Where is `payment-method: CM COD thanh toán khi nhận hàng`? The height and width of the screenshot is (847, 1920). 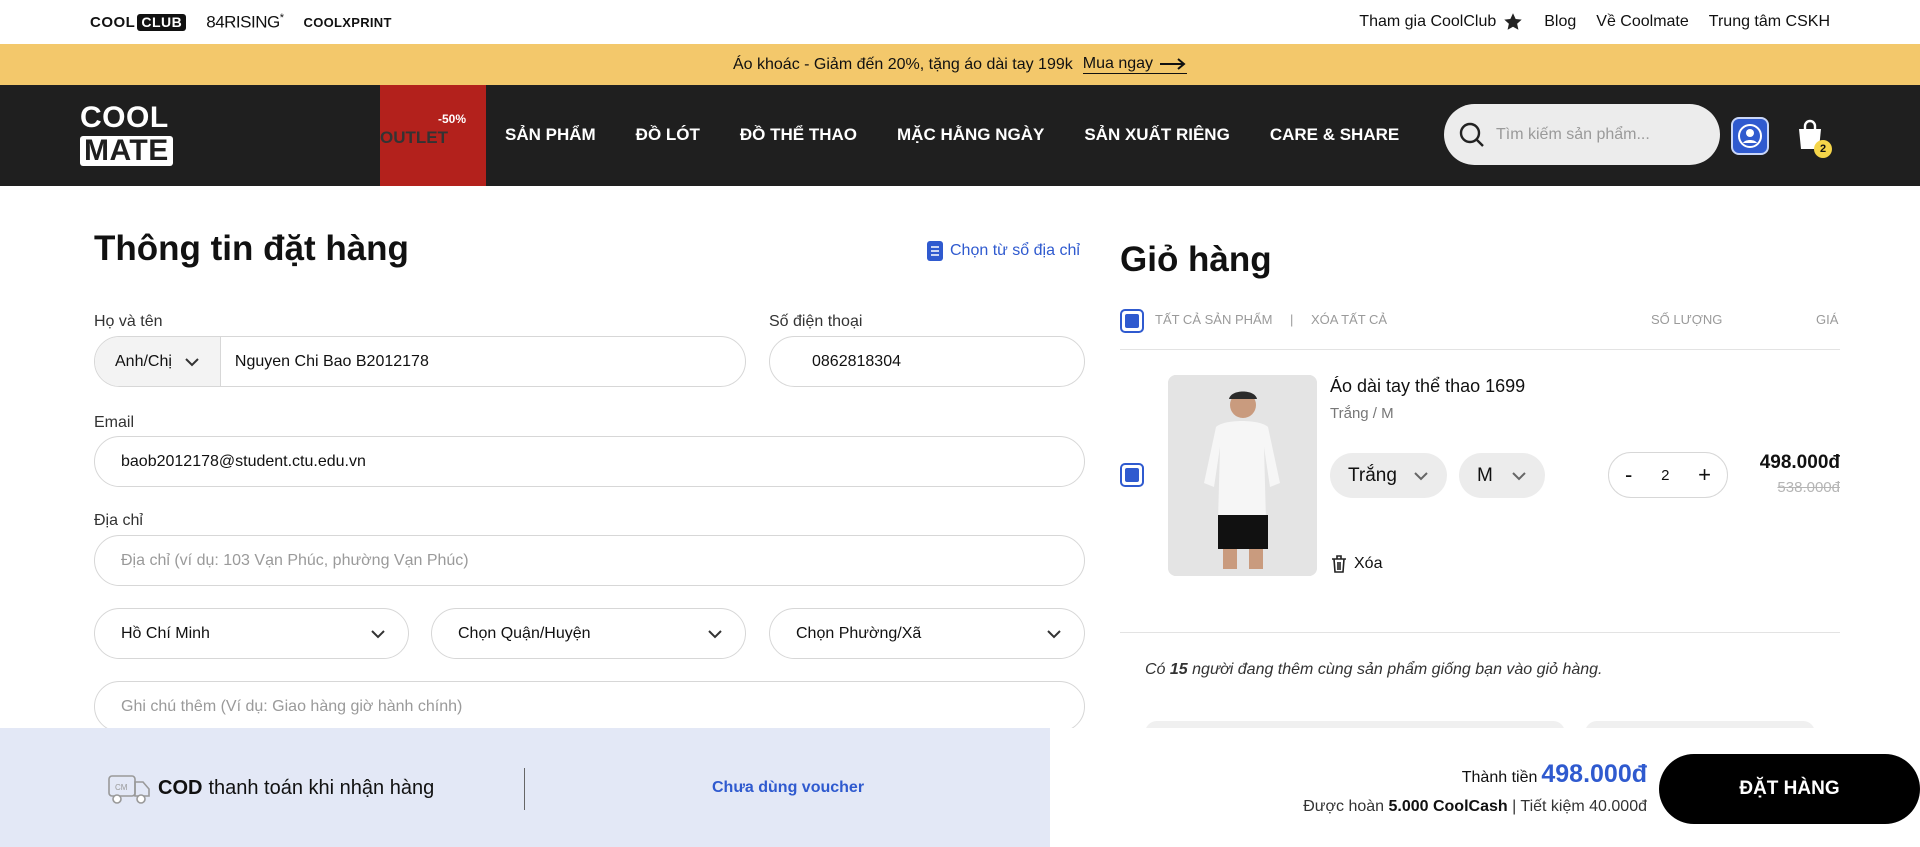 payment-method: CM COD thanh toán khi nhận hàng is located at coordinates (270, 788).